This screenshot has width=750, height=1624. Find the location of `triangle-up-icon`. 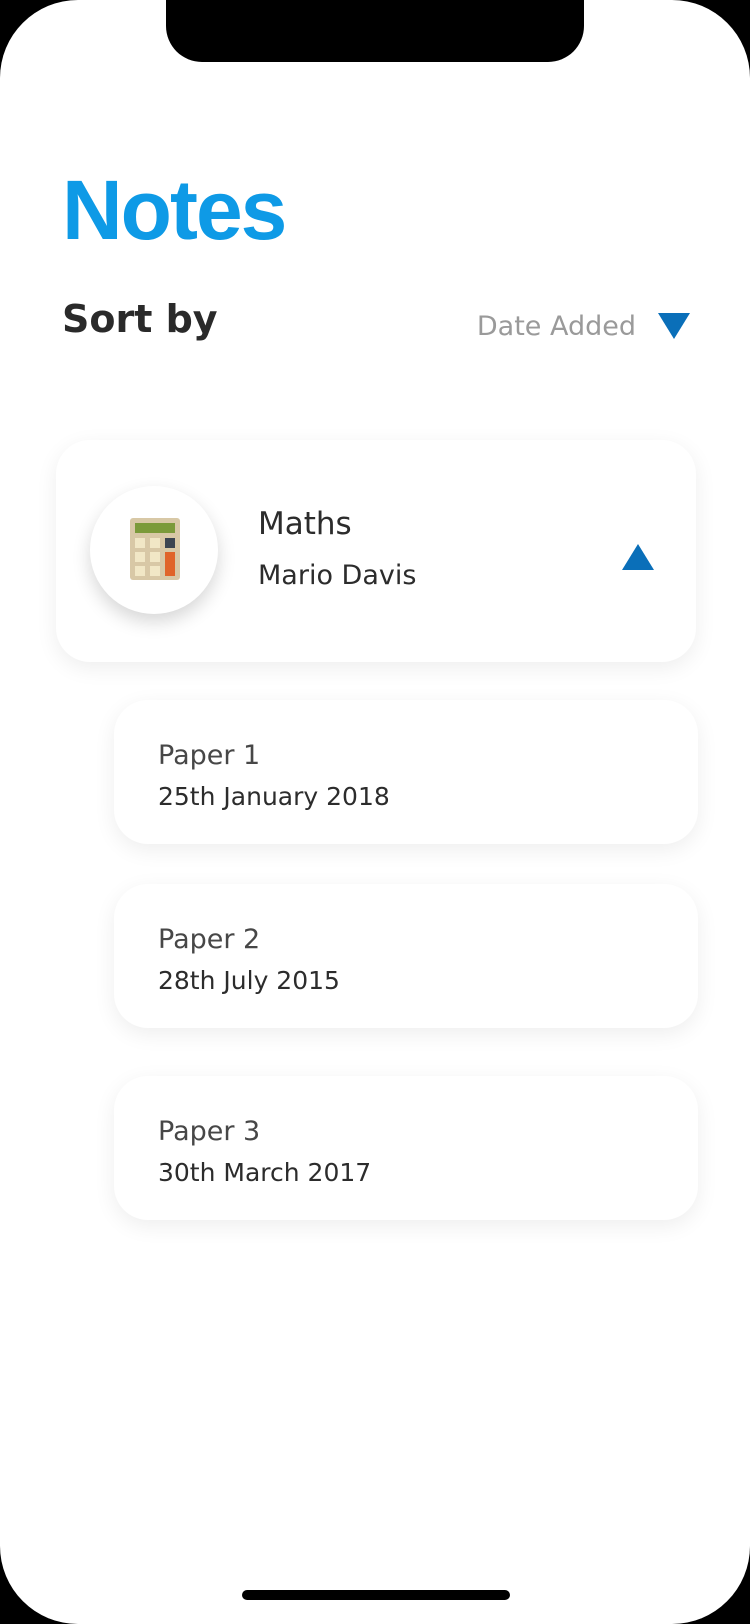

triangle-up-icon is located at coordinates (638, 557).